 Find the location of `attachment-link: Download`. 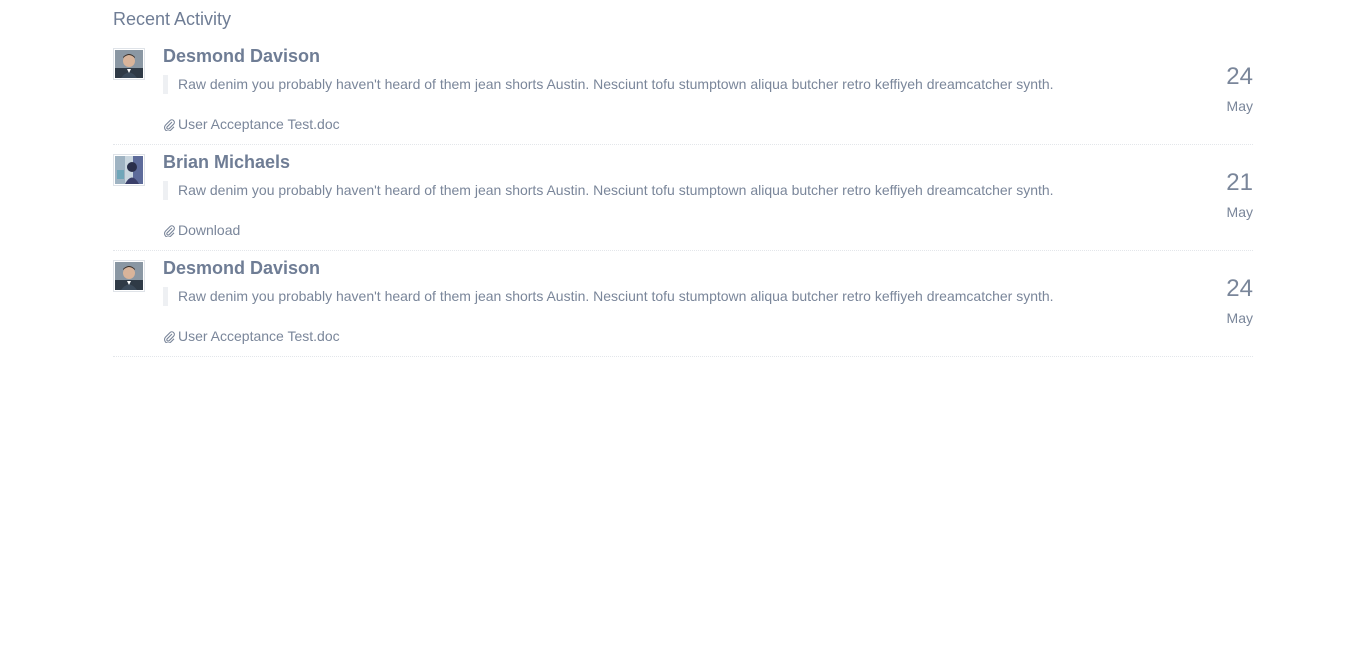

attachment-link: Download is located at coordinates (201, 230).